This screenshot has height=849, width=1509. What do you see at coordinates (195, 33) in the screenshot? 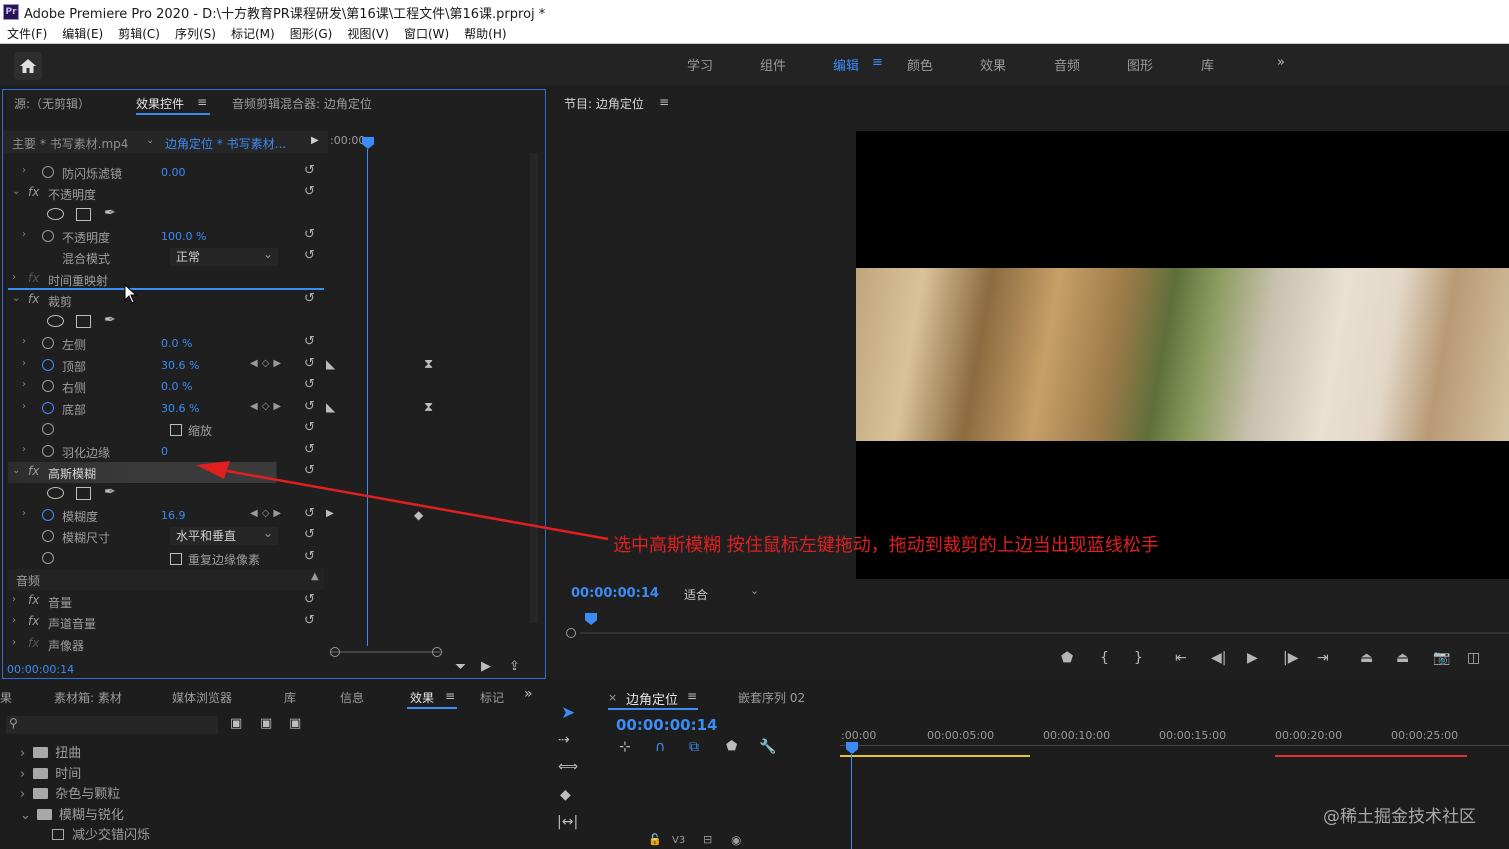
I see `menu-sequence: 序列(S)` at bounding box center [195, 33].